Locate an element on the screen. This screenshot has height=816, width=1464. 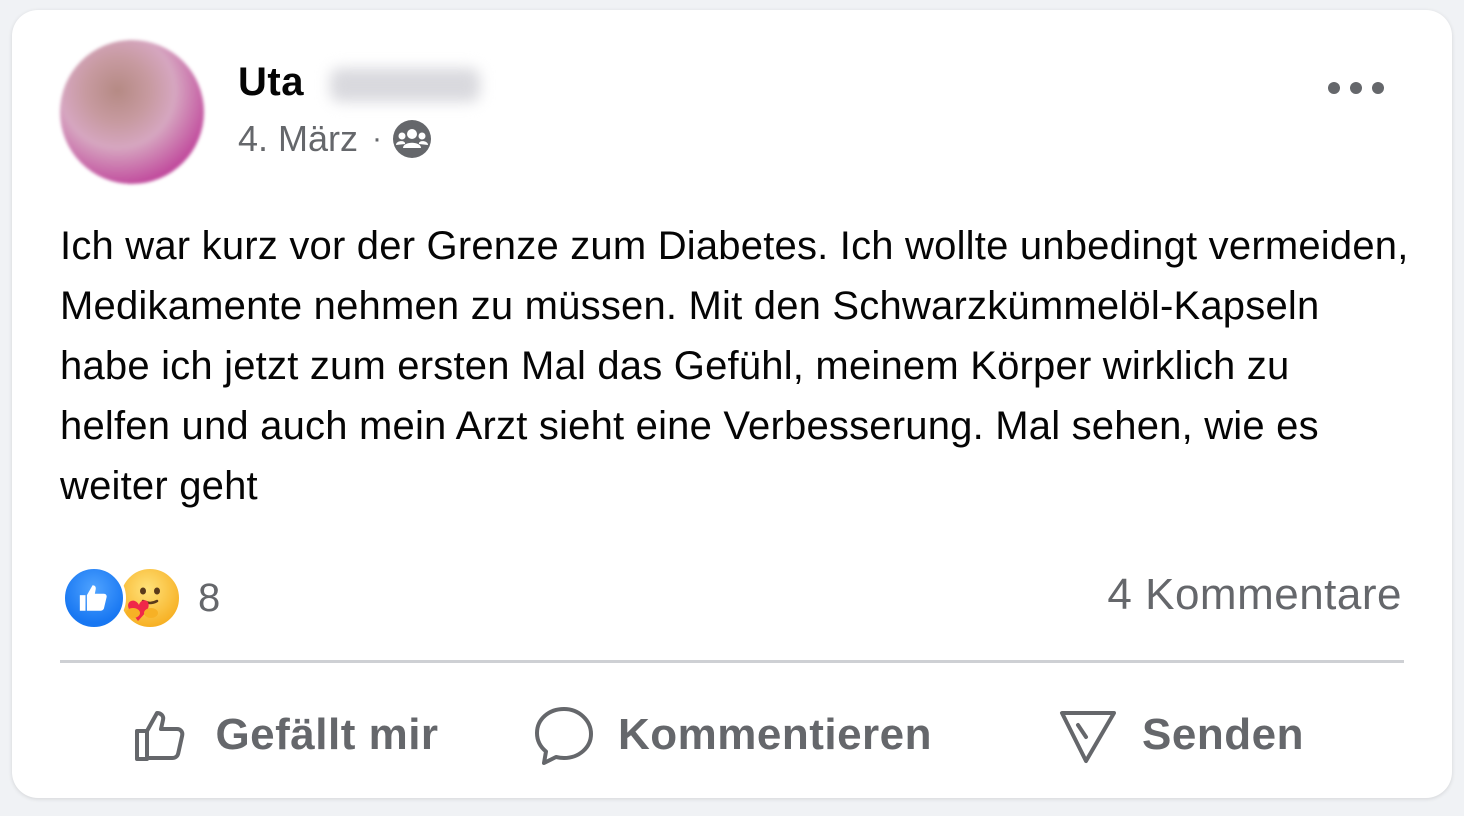
like-button: Gefällt mir is located at coordinates (284, 735).